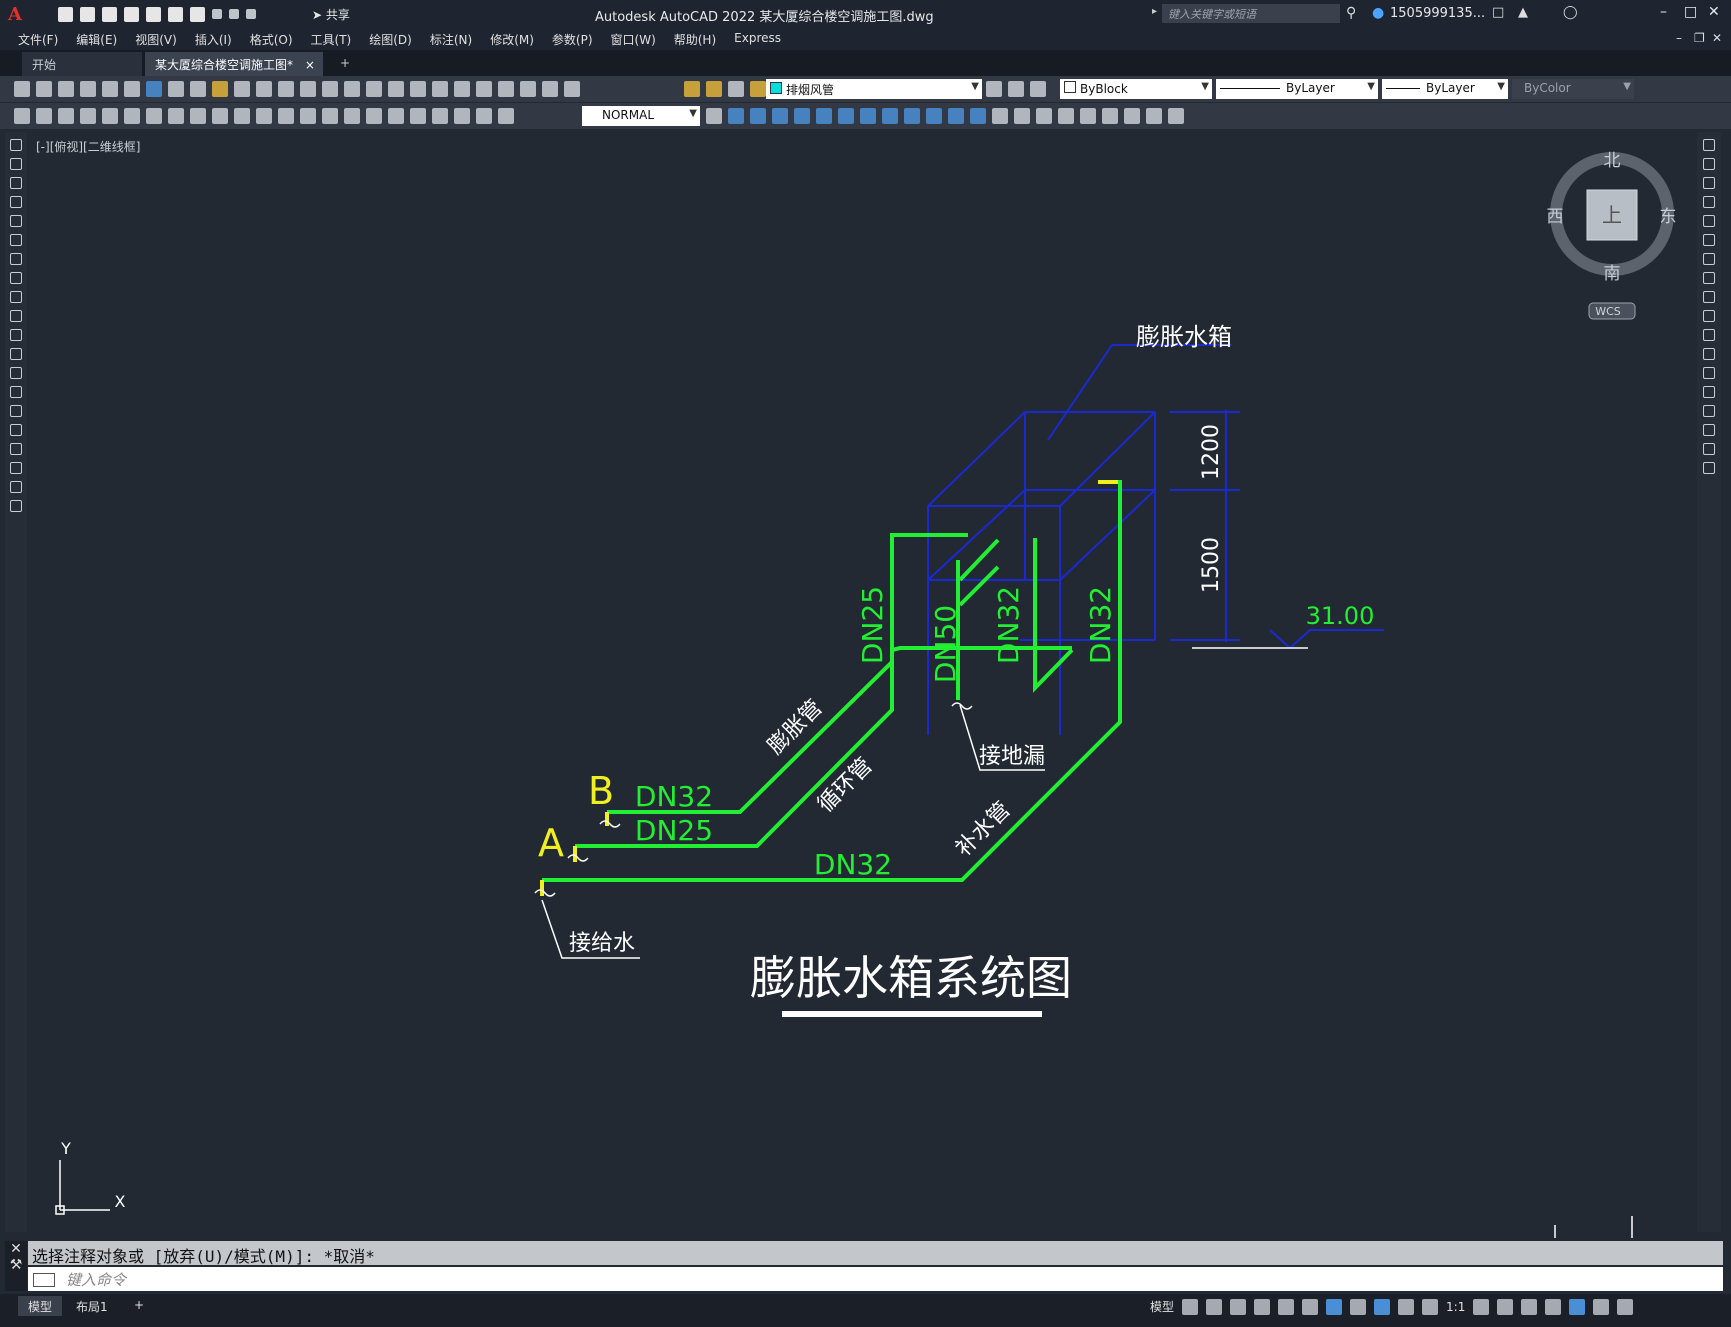 This screenshot has height=1327, width=1731. What do you see at coordinates (16, 373) in the screenshot?
I see `make-block-icon` at bounding box center [16, 373].